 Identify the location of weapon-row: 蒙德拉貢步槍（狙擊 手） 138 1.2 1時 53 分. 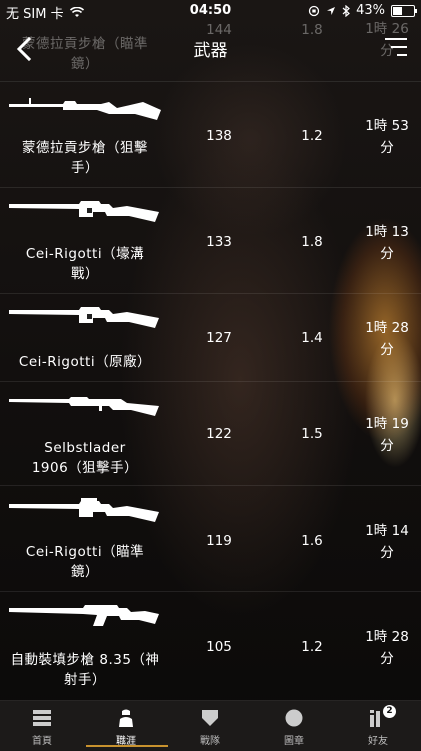
(210, 135).